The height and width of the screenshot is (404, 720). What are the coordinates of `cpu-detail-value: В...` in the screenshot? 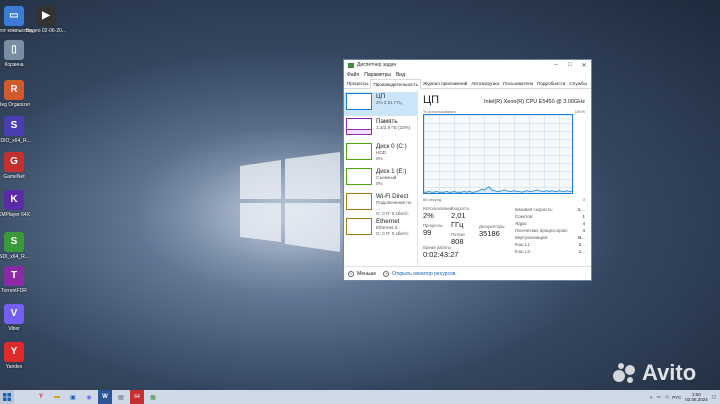 It's located at (581, 237).